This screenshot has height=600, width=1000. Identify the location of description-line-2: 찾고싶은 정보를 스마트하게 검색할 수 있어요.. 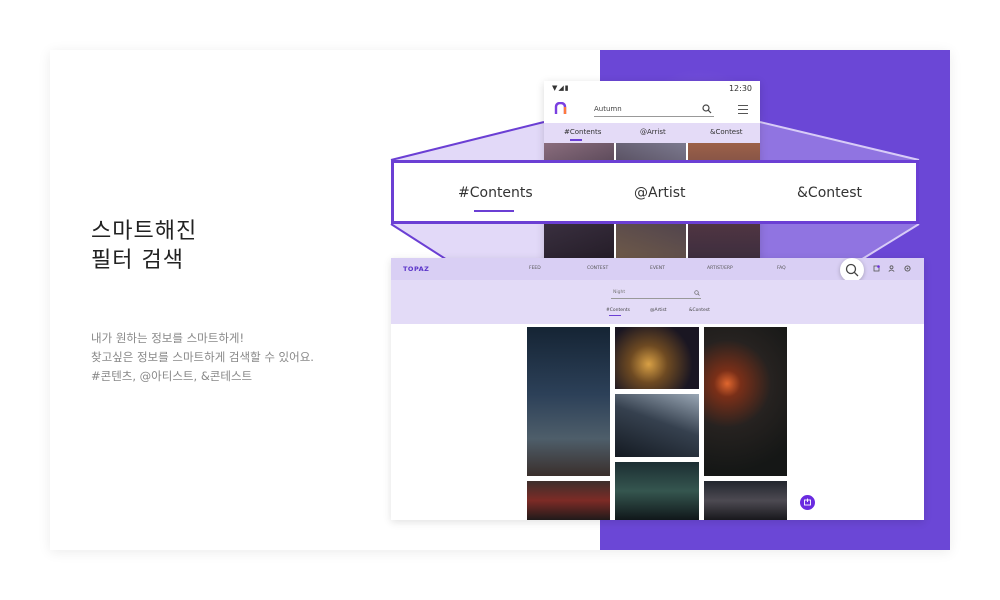
(202, 357).